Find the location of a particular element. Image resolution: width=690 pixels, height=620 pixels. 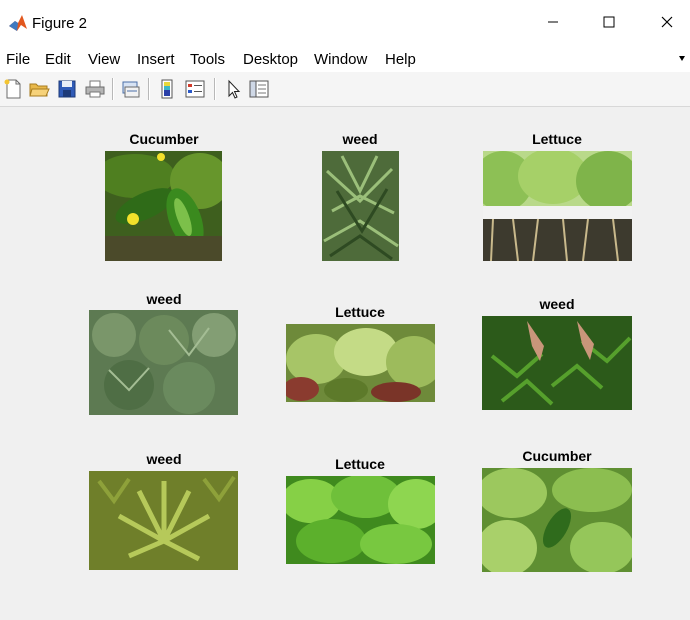

maximize-button is located at coordinates (609, 23).